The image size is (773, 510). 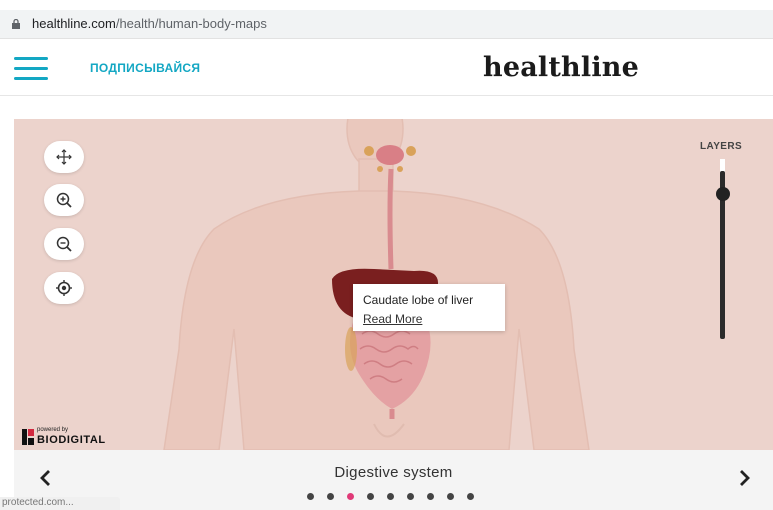 I want to click on biodigital-mark-icon, so click(x=28, y=437).